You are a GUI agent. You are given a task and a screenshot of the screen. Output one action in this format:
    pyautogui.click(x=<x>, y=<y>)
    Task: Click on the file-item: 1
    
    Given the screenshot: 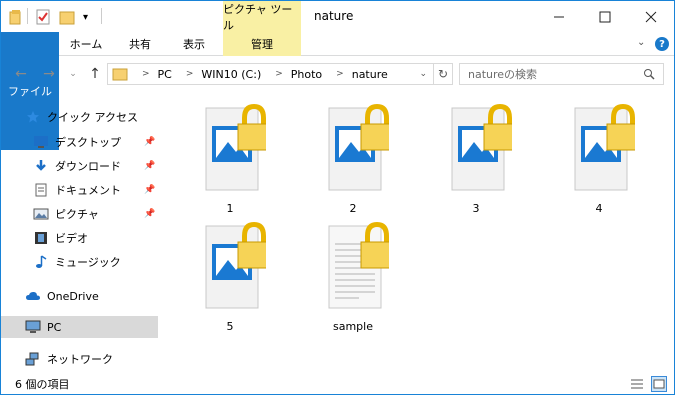 What is the action you would take?
    pyautogui.click(x=230, y=163)
    